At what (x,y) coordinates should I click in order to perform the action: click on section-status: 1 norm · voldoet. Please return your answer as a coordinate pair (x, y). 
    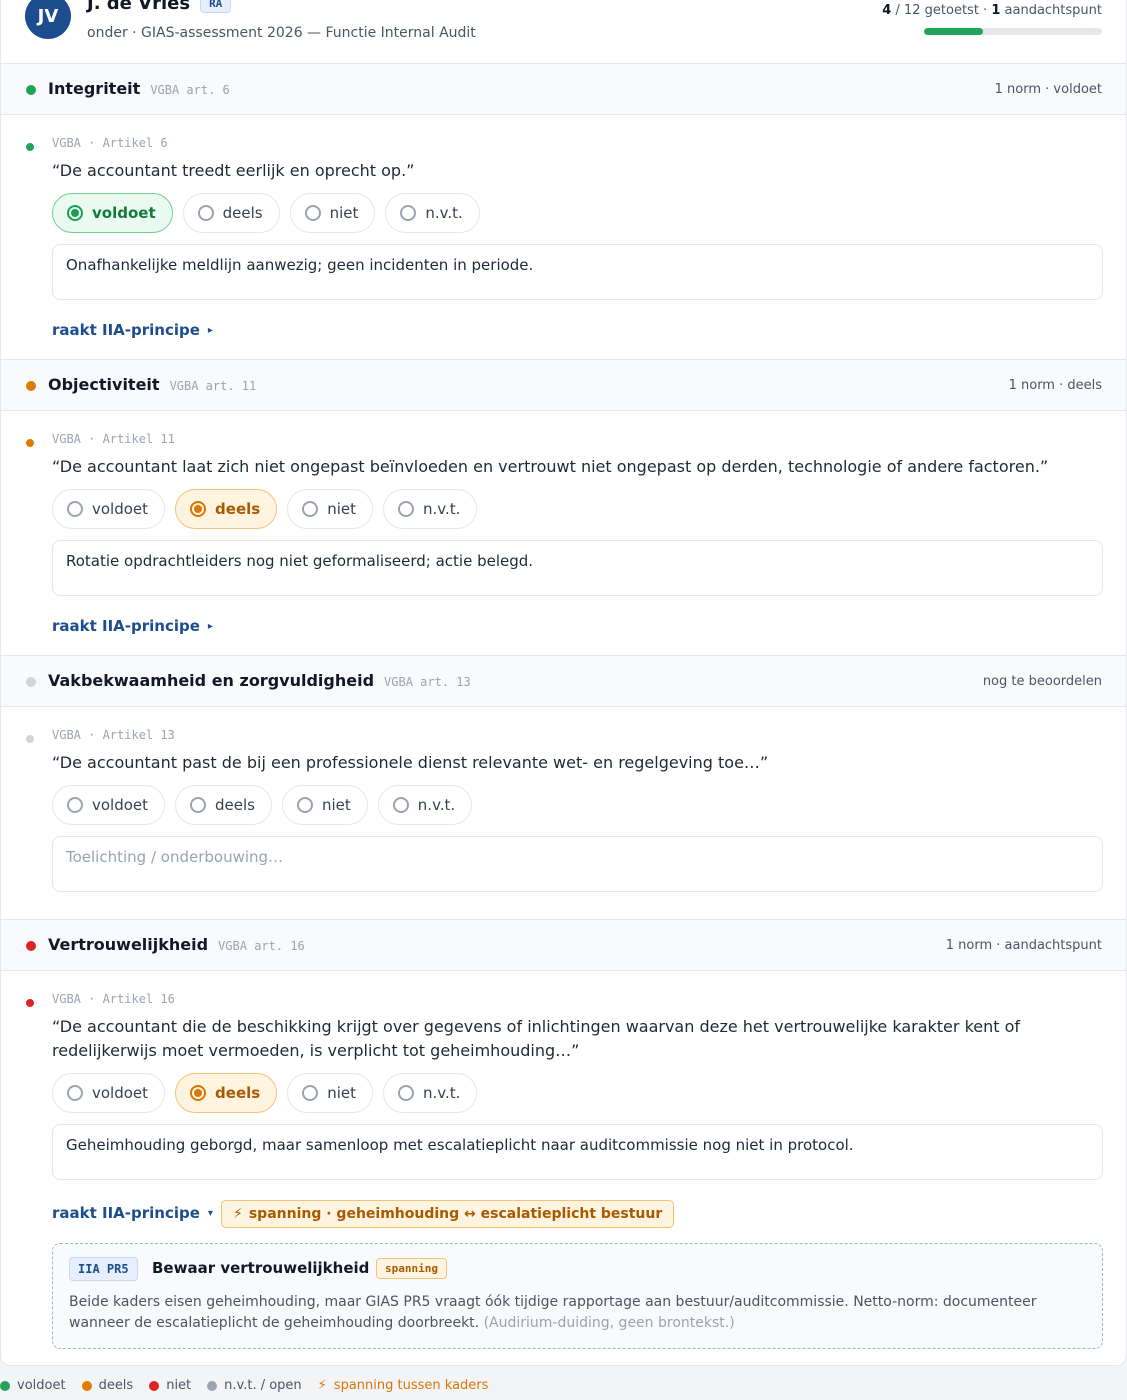
    Looking at the image, I should click on (1048, 89).